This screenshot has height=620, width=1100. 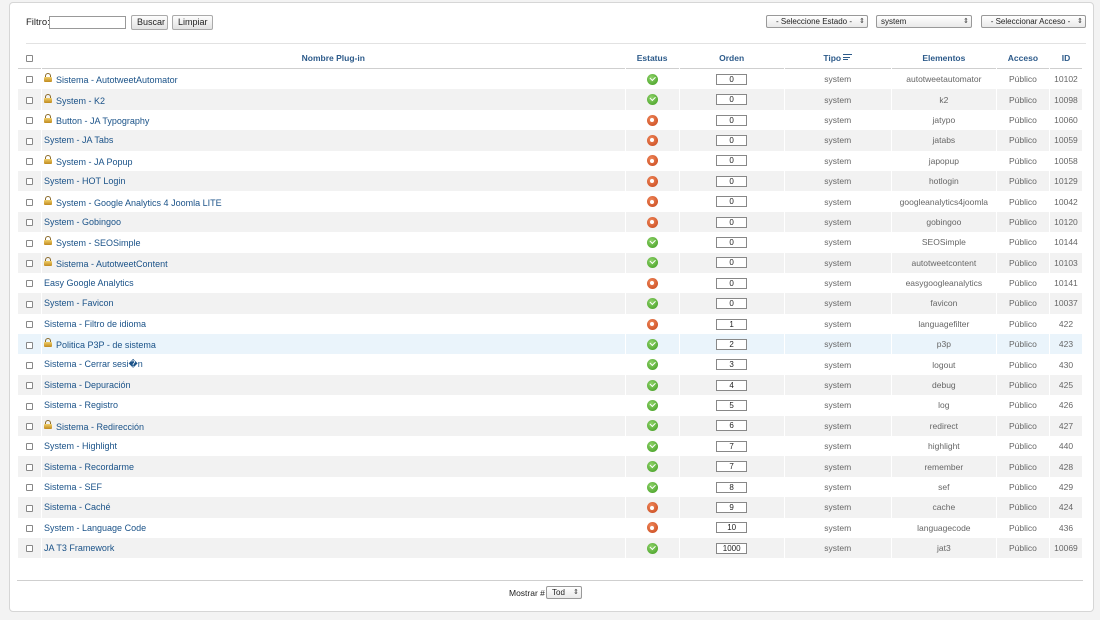 I want to click on order-input: 2, so click(x=732, y=344).